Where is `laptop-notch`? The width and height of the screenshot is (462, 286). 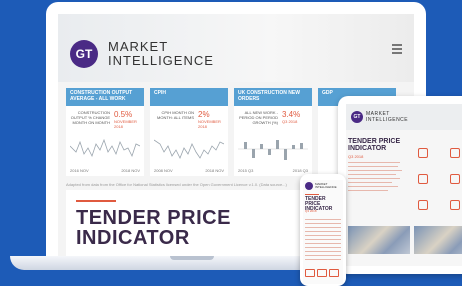
laptop-notch is located at coordinates (192, 258).